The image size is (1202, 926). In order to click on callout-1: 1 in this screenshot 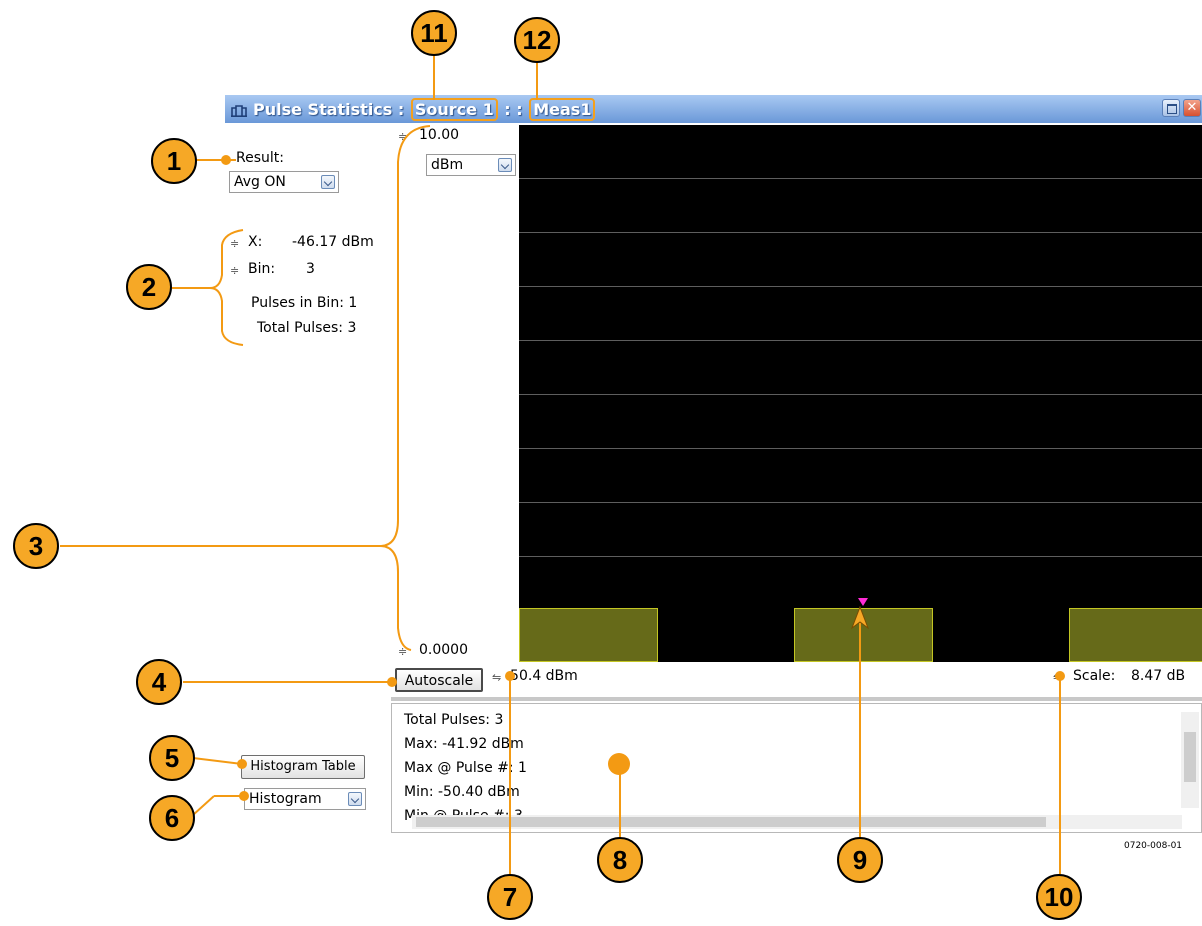, I will do `click(174, 161)`.